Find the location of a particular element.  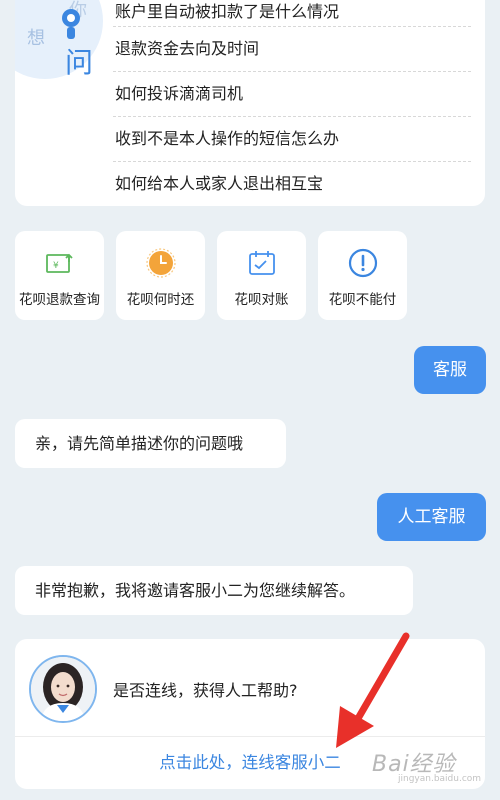

tile-when-repay: 花呗何时还 is located at coordinates (160, 275).